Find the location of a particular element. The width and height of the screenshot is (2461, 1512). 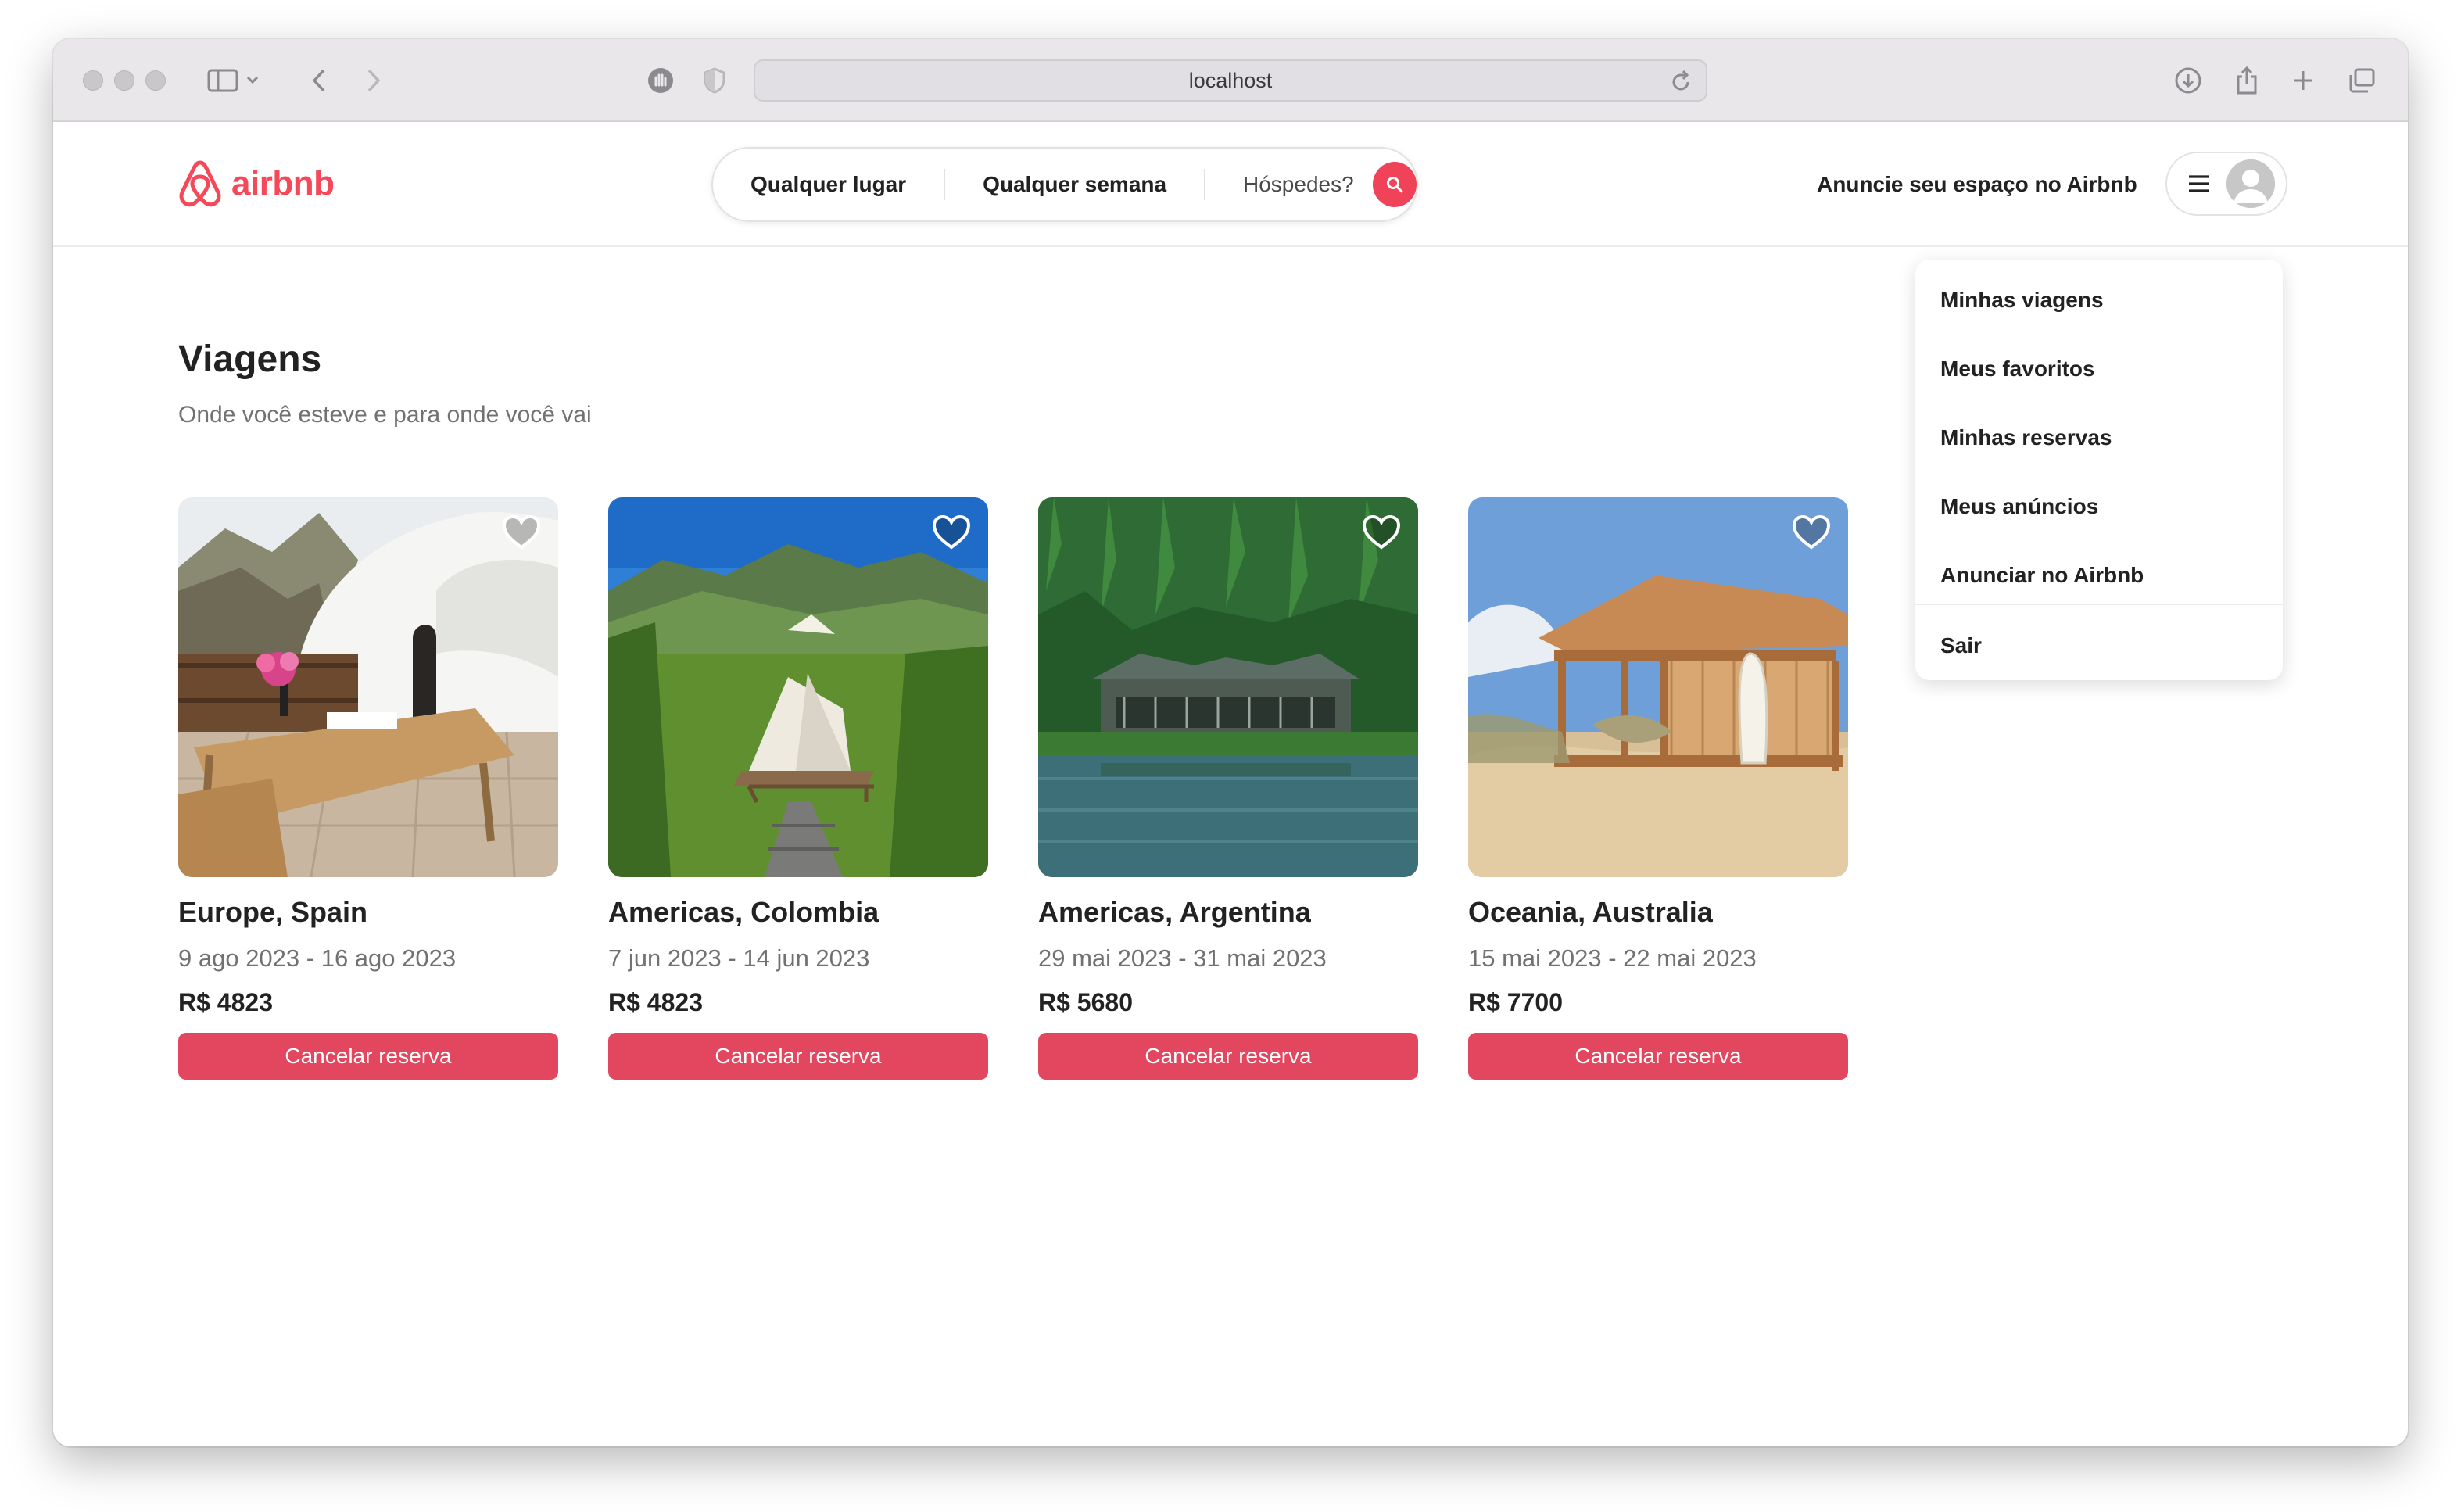

search-bar: Qualquer lugar Qualquer semana Hóspedes? is located at coordinates (1064, 184).